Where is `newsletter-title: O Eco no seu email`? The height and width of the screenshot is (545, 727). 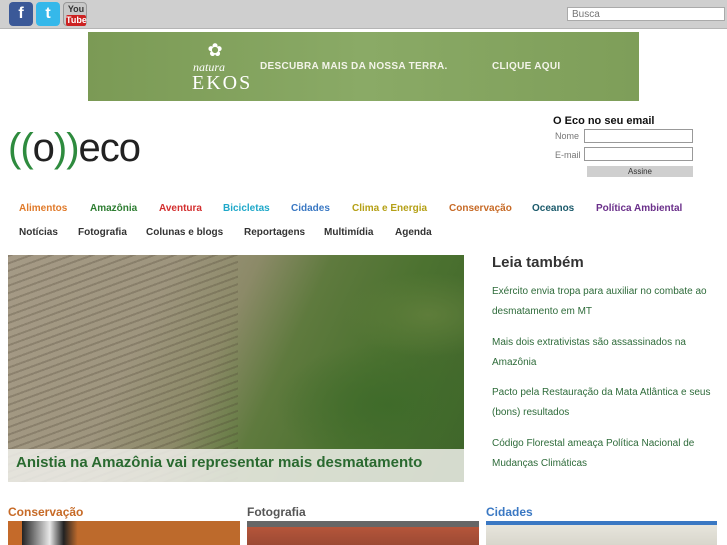 newsletter-title: O Eco no seu email is located at coordinates (604, 121).